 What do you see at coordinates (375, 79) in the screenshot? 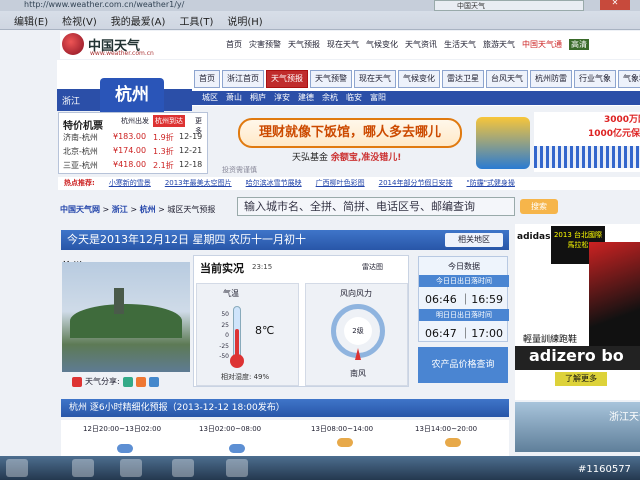
I see `tab-now: 现在天气` at bounding box center [375, 79].